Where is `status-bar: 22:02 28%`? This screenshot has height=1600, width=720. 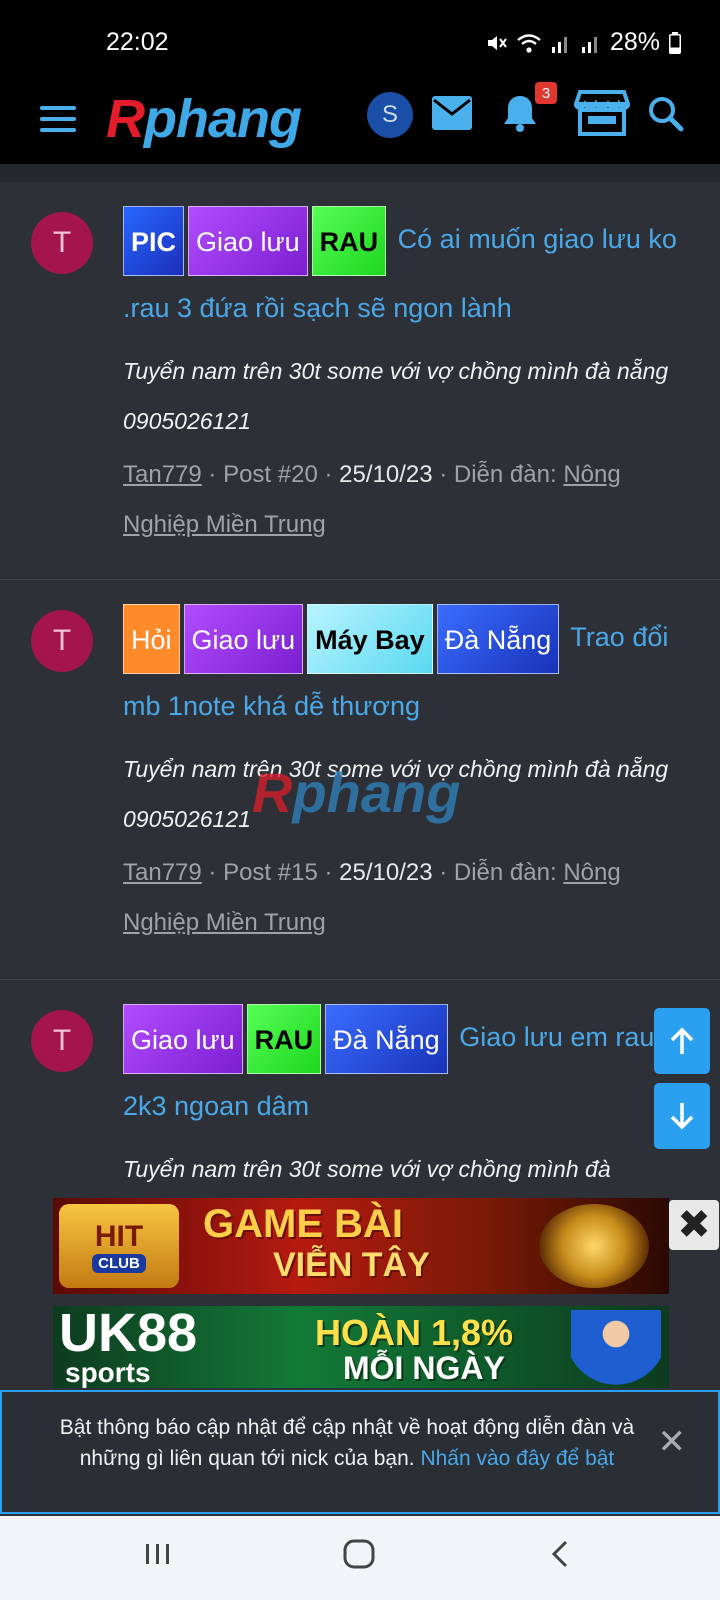
status-bar: 22:02 28% is located at coordinates (360, 42).